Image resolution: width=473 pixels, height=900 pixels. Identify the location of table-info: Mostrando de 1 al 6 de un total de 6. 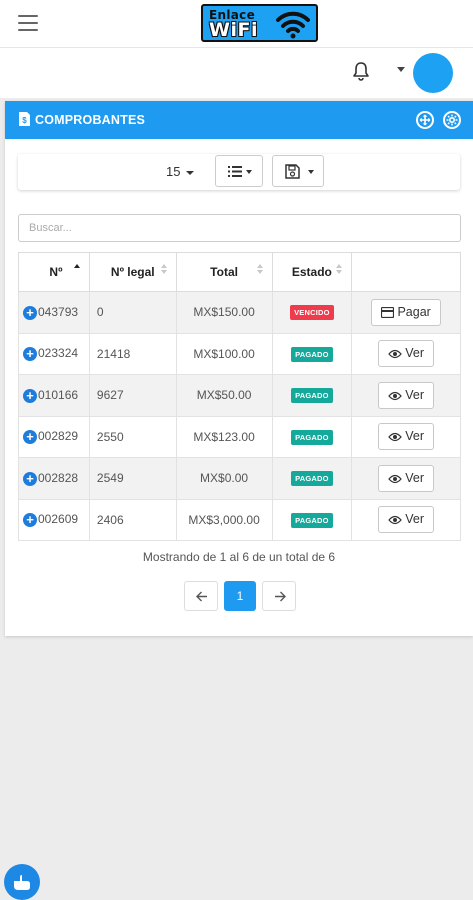
(239, 557).